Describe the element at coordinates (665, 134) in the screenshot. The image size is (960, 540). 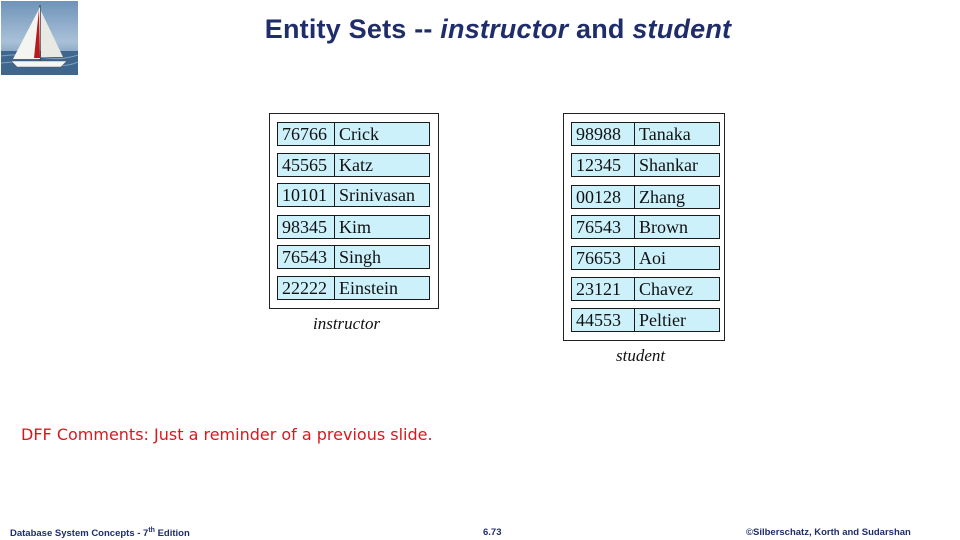
I see `entity-name: Tanaka` at that location.